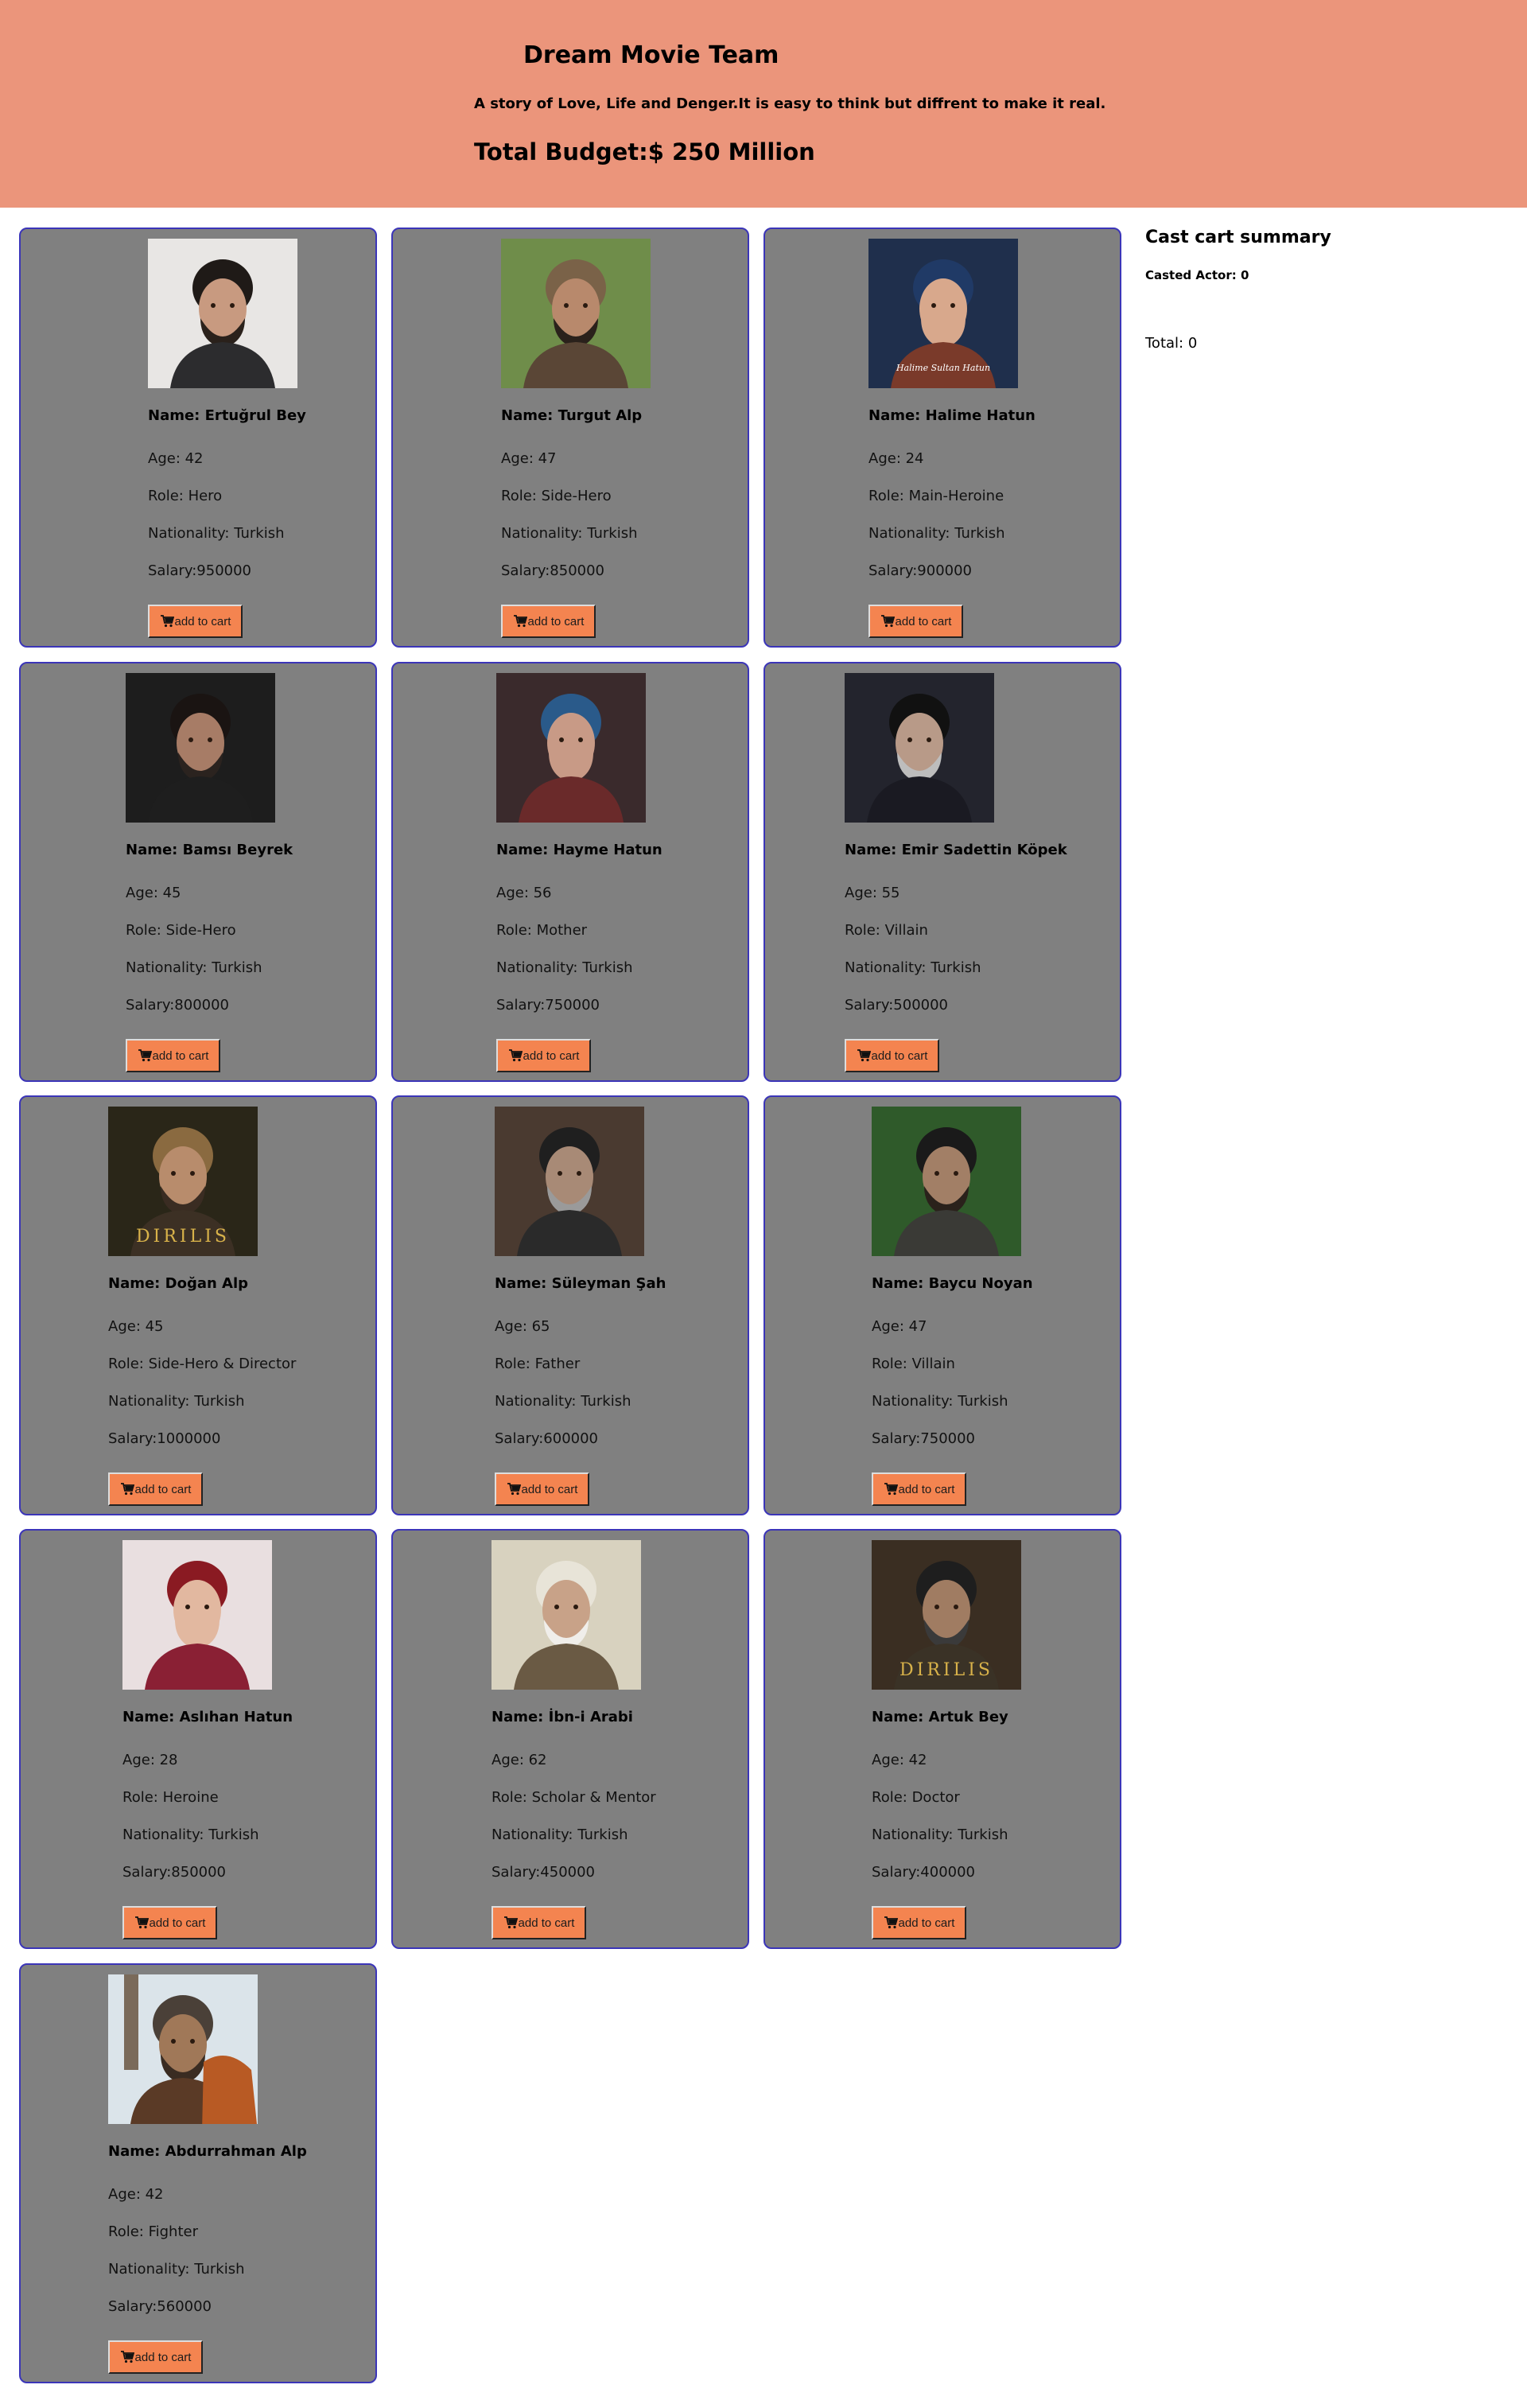 The height and width of the screenshot is (2408, 1527). Describe the element at coordinates (916, 1797) in the screenshot. I see `cast-role: Role: Doctor` at that location.